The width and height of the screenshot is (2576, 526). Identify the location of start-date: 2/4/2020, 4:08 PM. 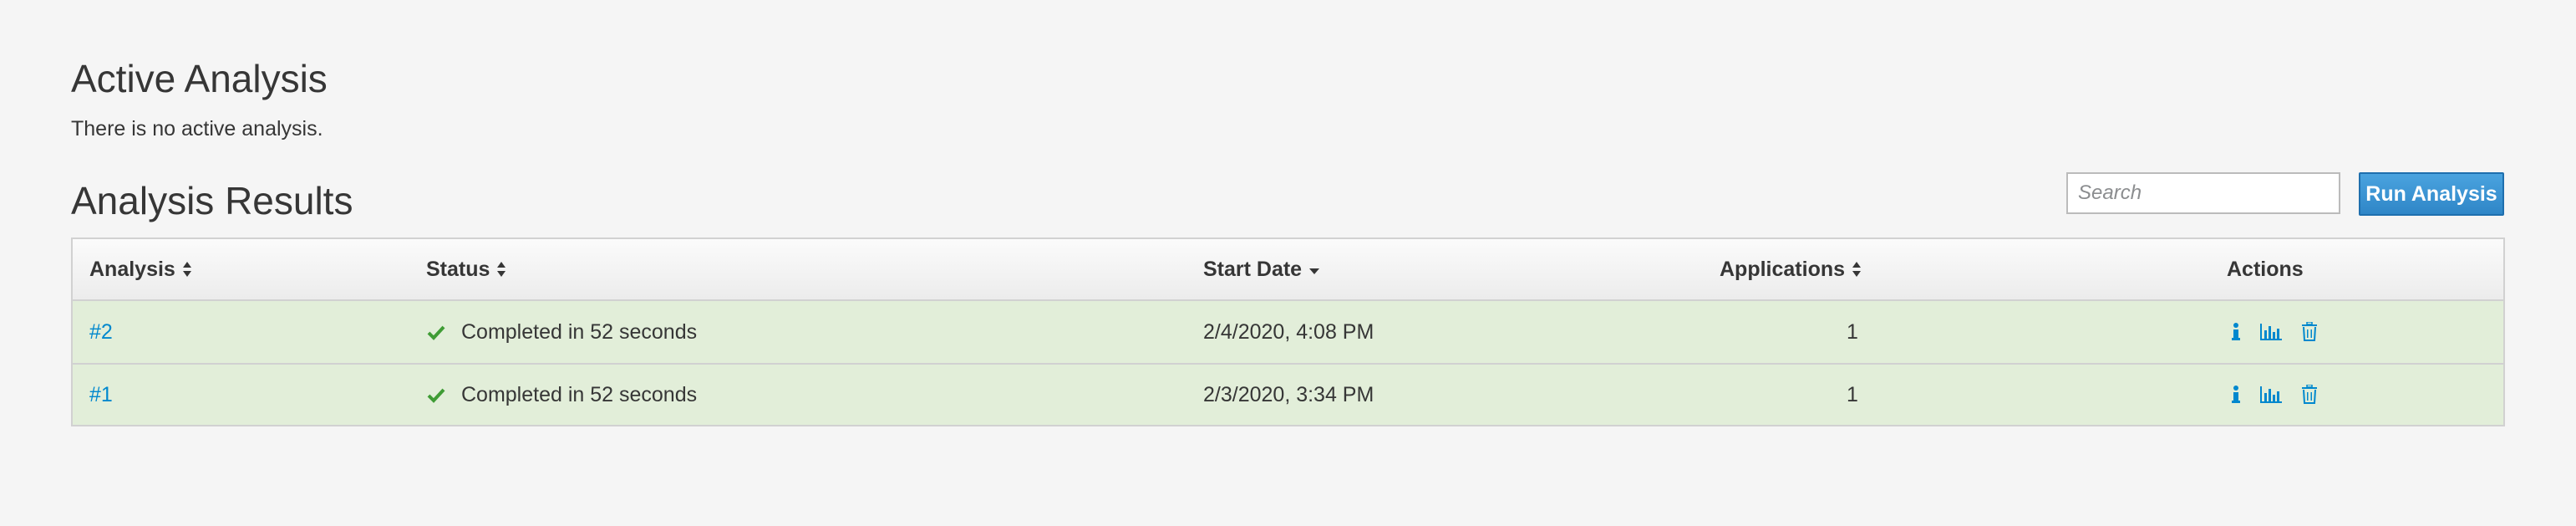
(1288, 331).